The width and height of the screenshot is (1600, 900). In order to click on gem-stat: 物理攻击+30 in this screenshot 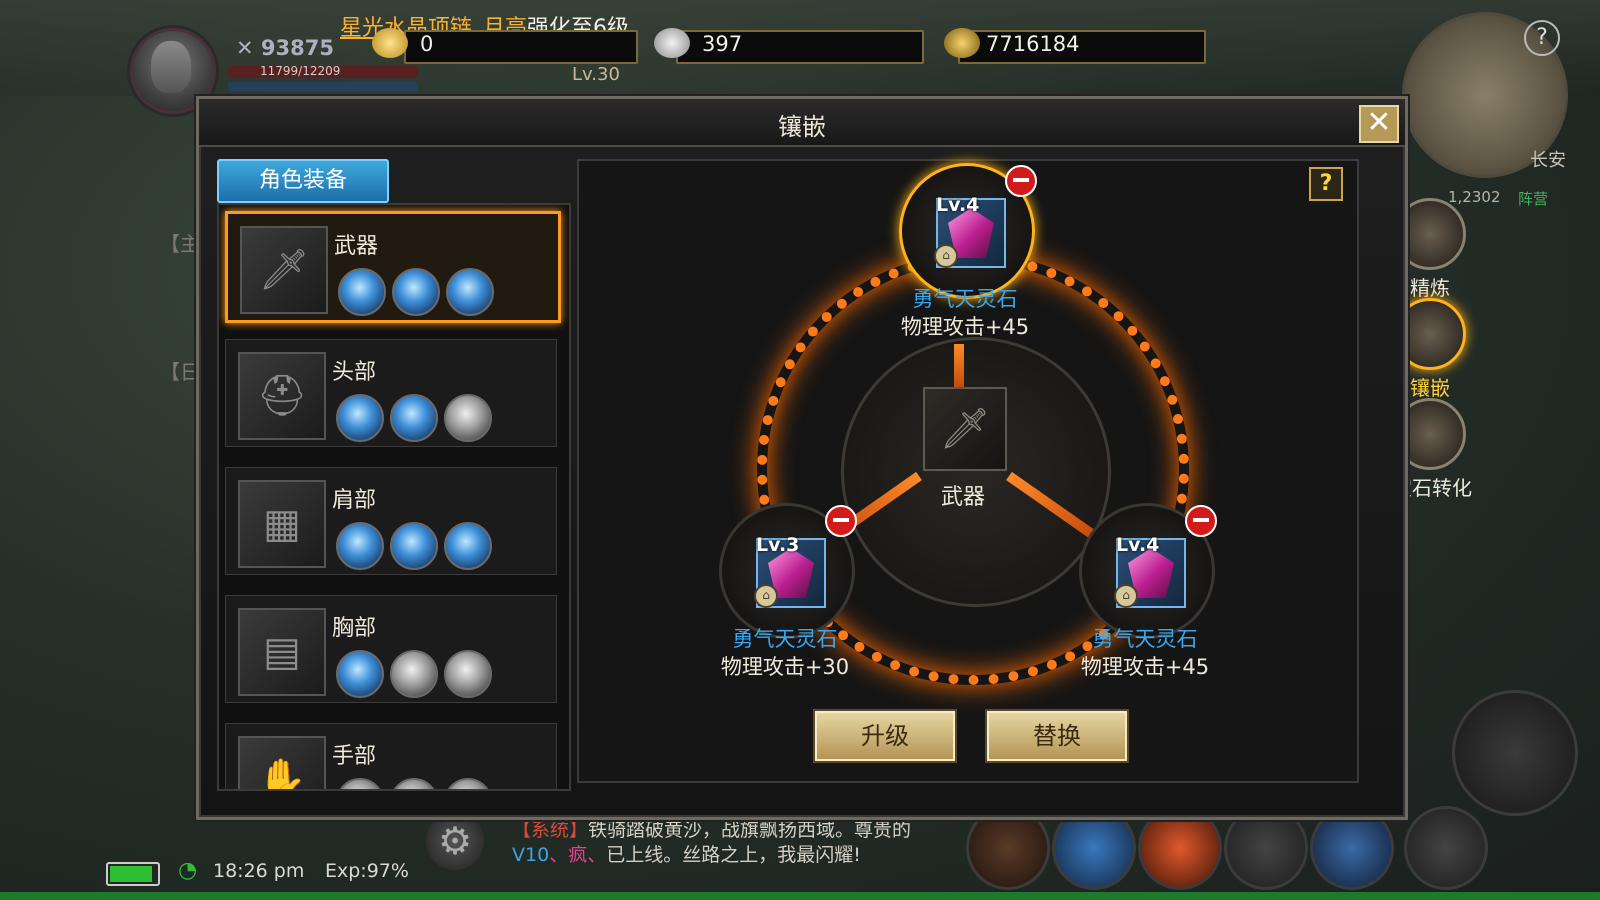, I will do `click(785, 667)`.